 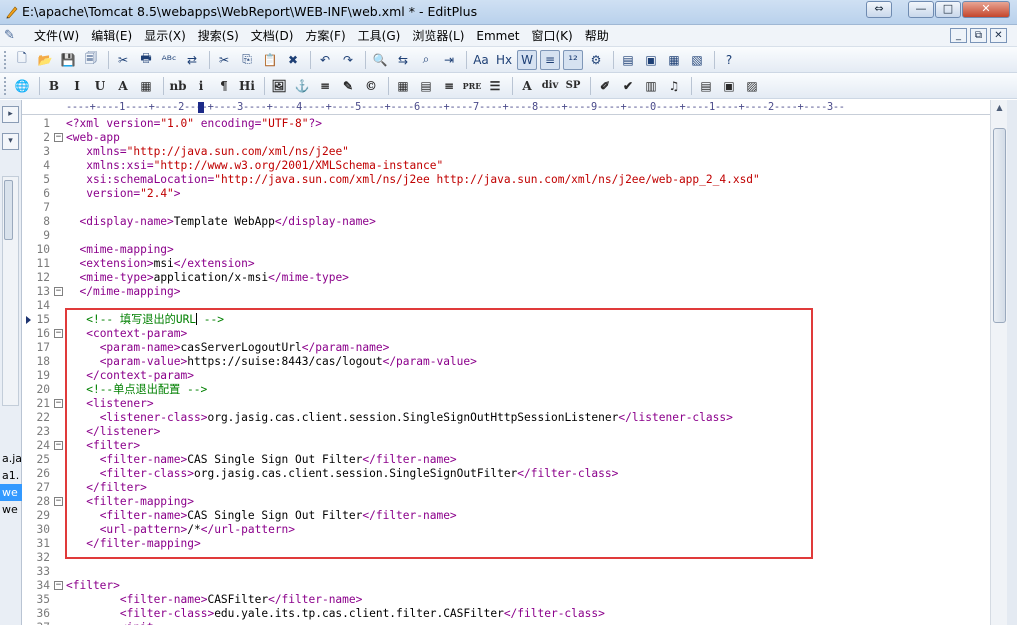 I want to click on find-icon: 🔍, so click(x=380, y=60).